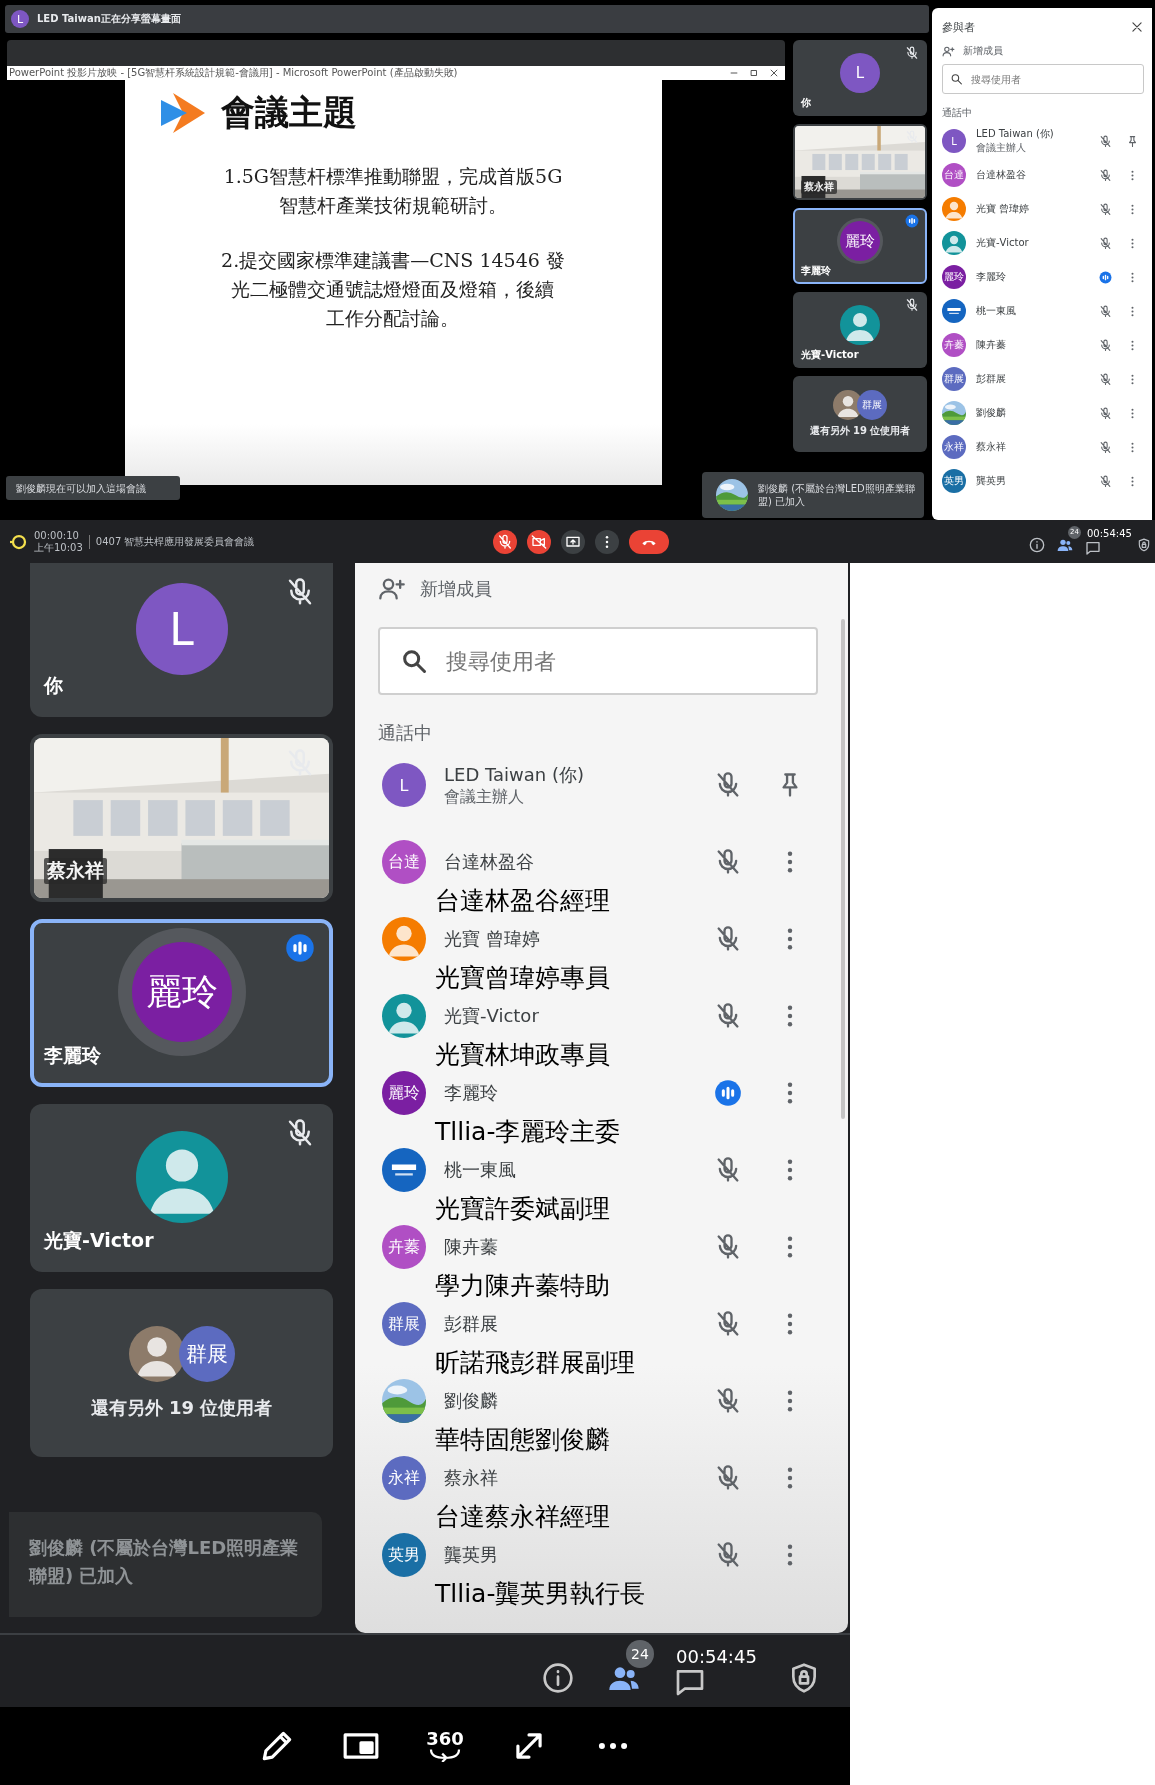 The width and height of the screenshot is (1155, 1785). What do you see at coordinates (81, 488) in the screenshot?
I see `notification-text: 劉俊麟現在可以加入這場會議` at bounding box center [81, 488].